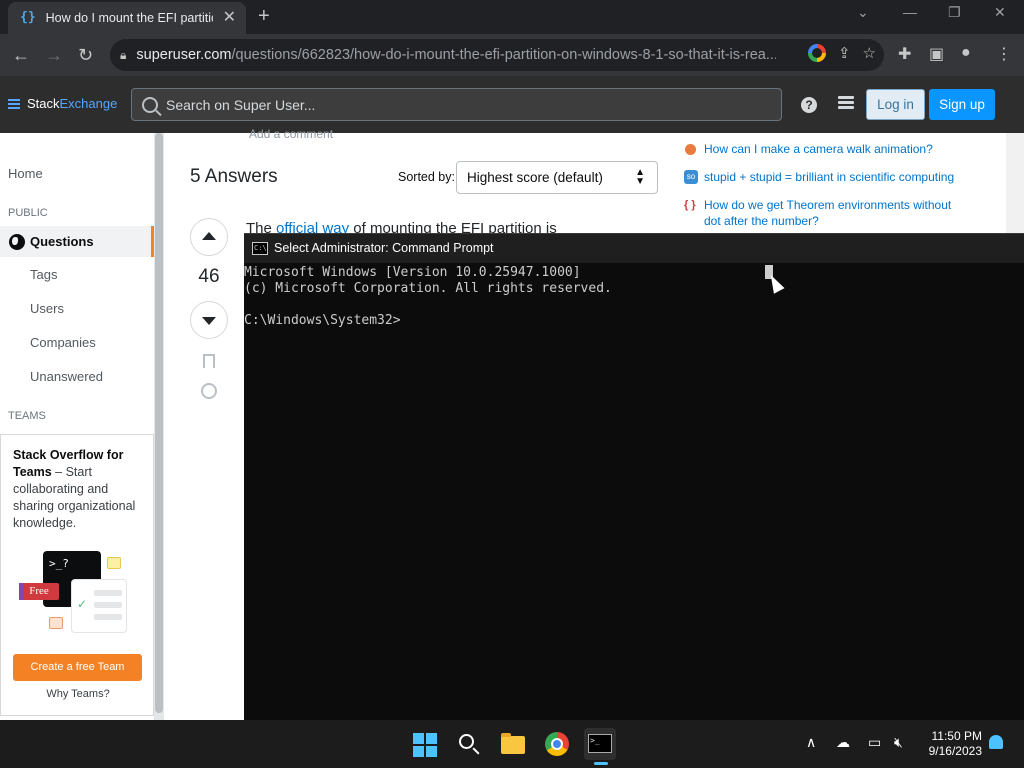  I want to click on file-explorer-icon, so click(513, 744).